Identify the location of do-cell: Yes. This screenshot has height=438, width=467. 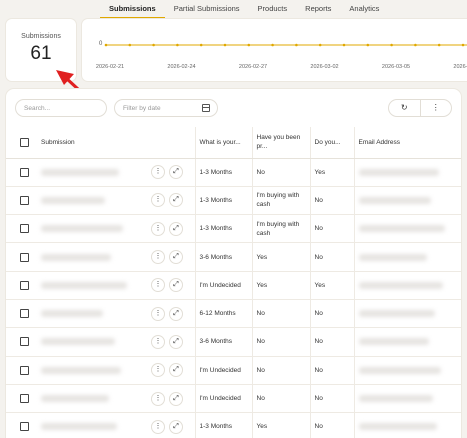
(331, 172).